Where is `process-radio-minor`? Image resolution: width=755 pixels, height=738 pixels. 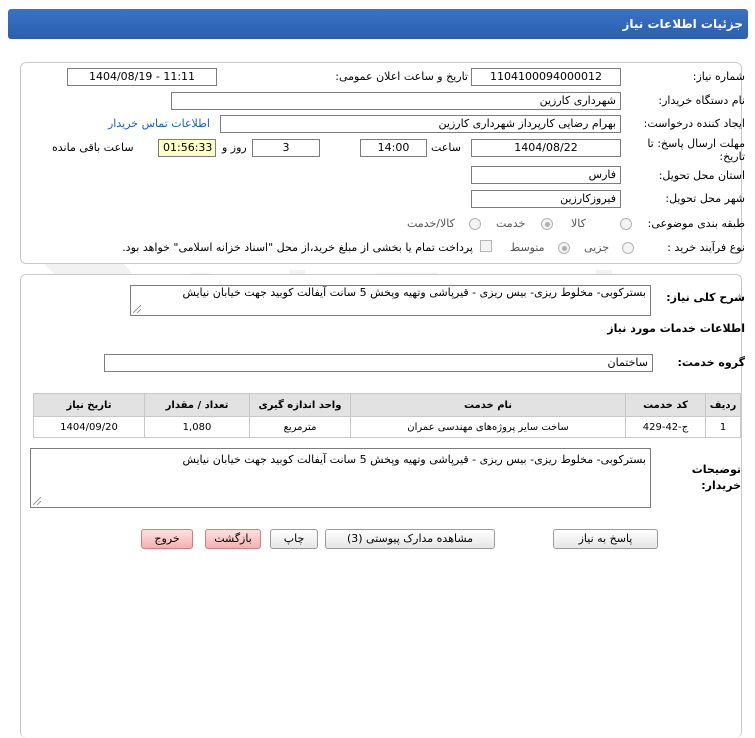 process-radio-minor is located at coordinates (628, 248).